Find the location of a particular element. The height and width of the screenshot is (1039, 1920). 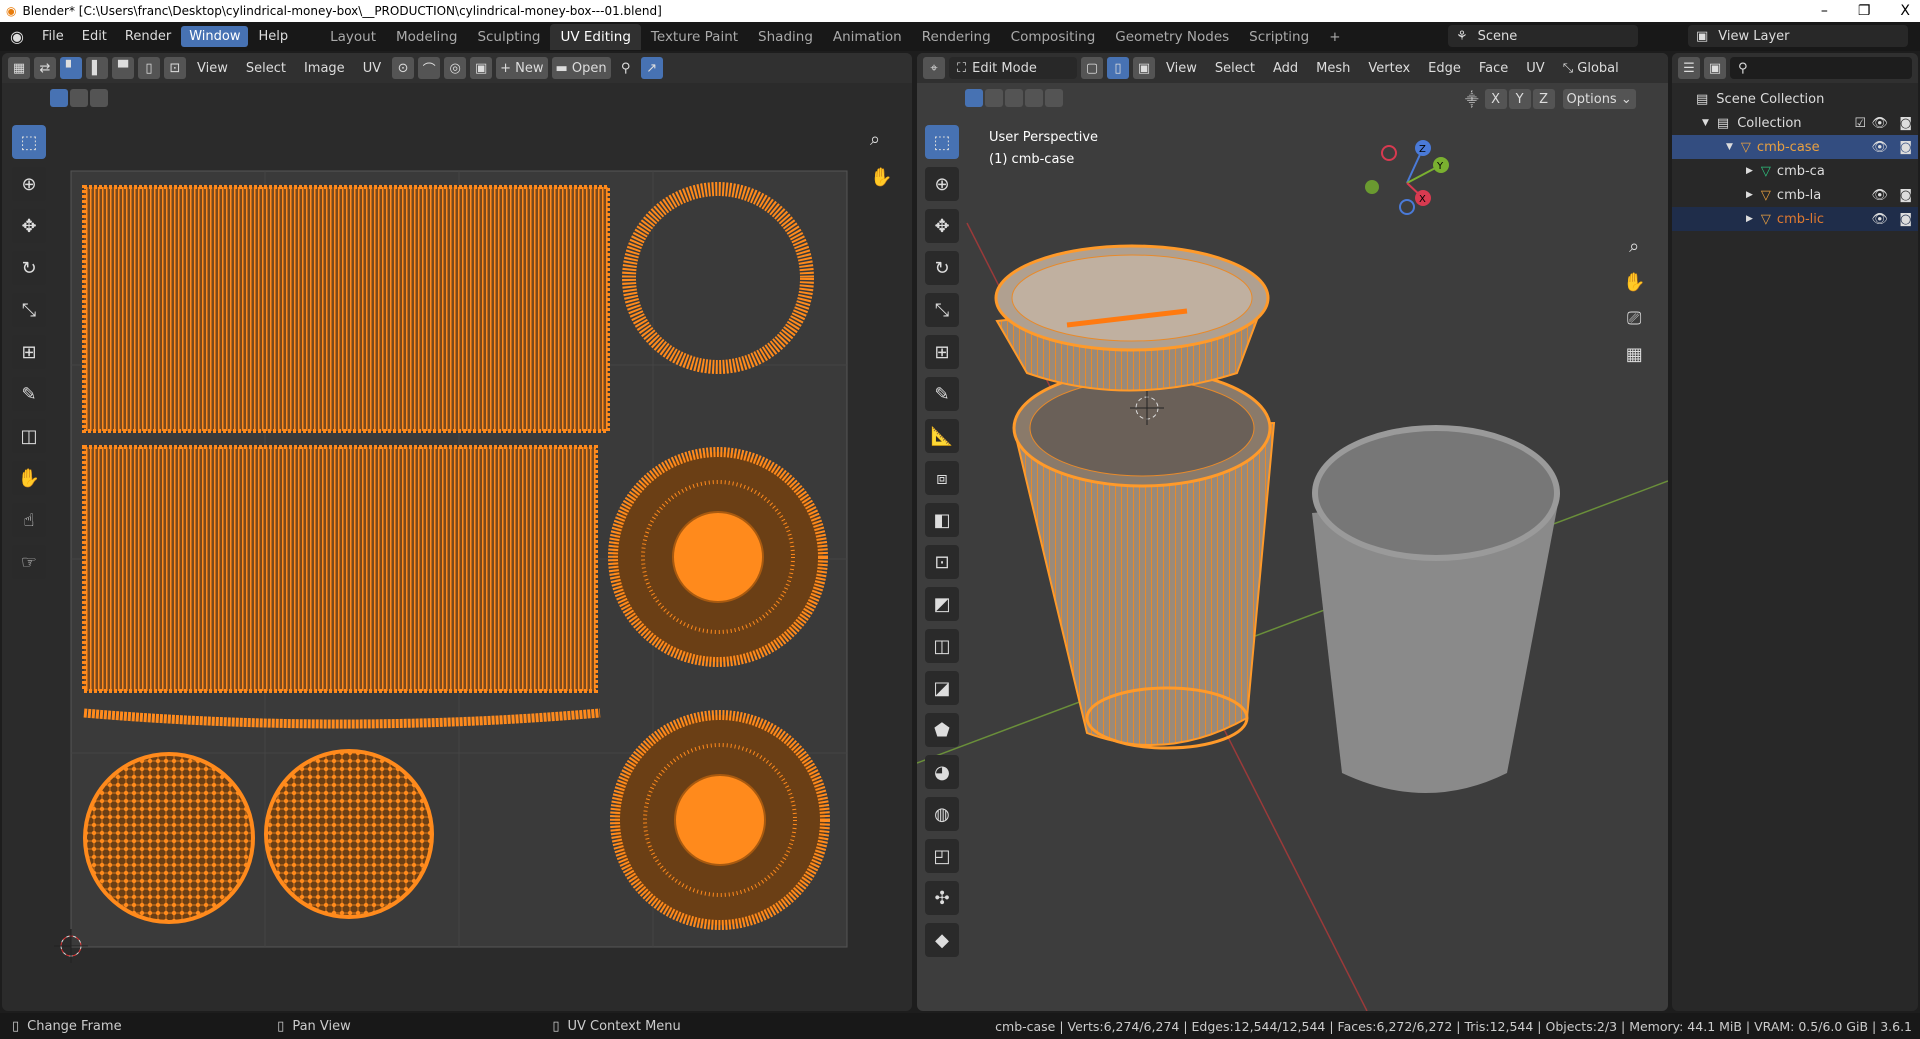

menu-window: Window is located at coordinates (215, 36).